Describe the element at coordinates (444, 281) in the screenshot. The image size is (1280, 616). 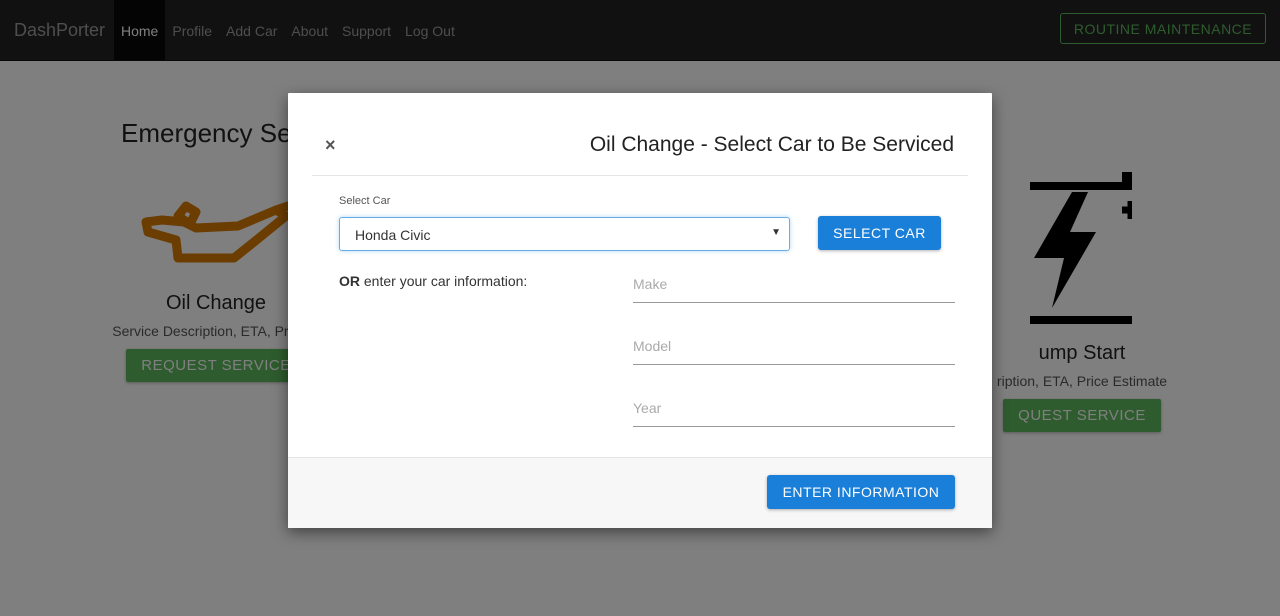
I see `or-instruction-text: enter your car information:` at that location.